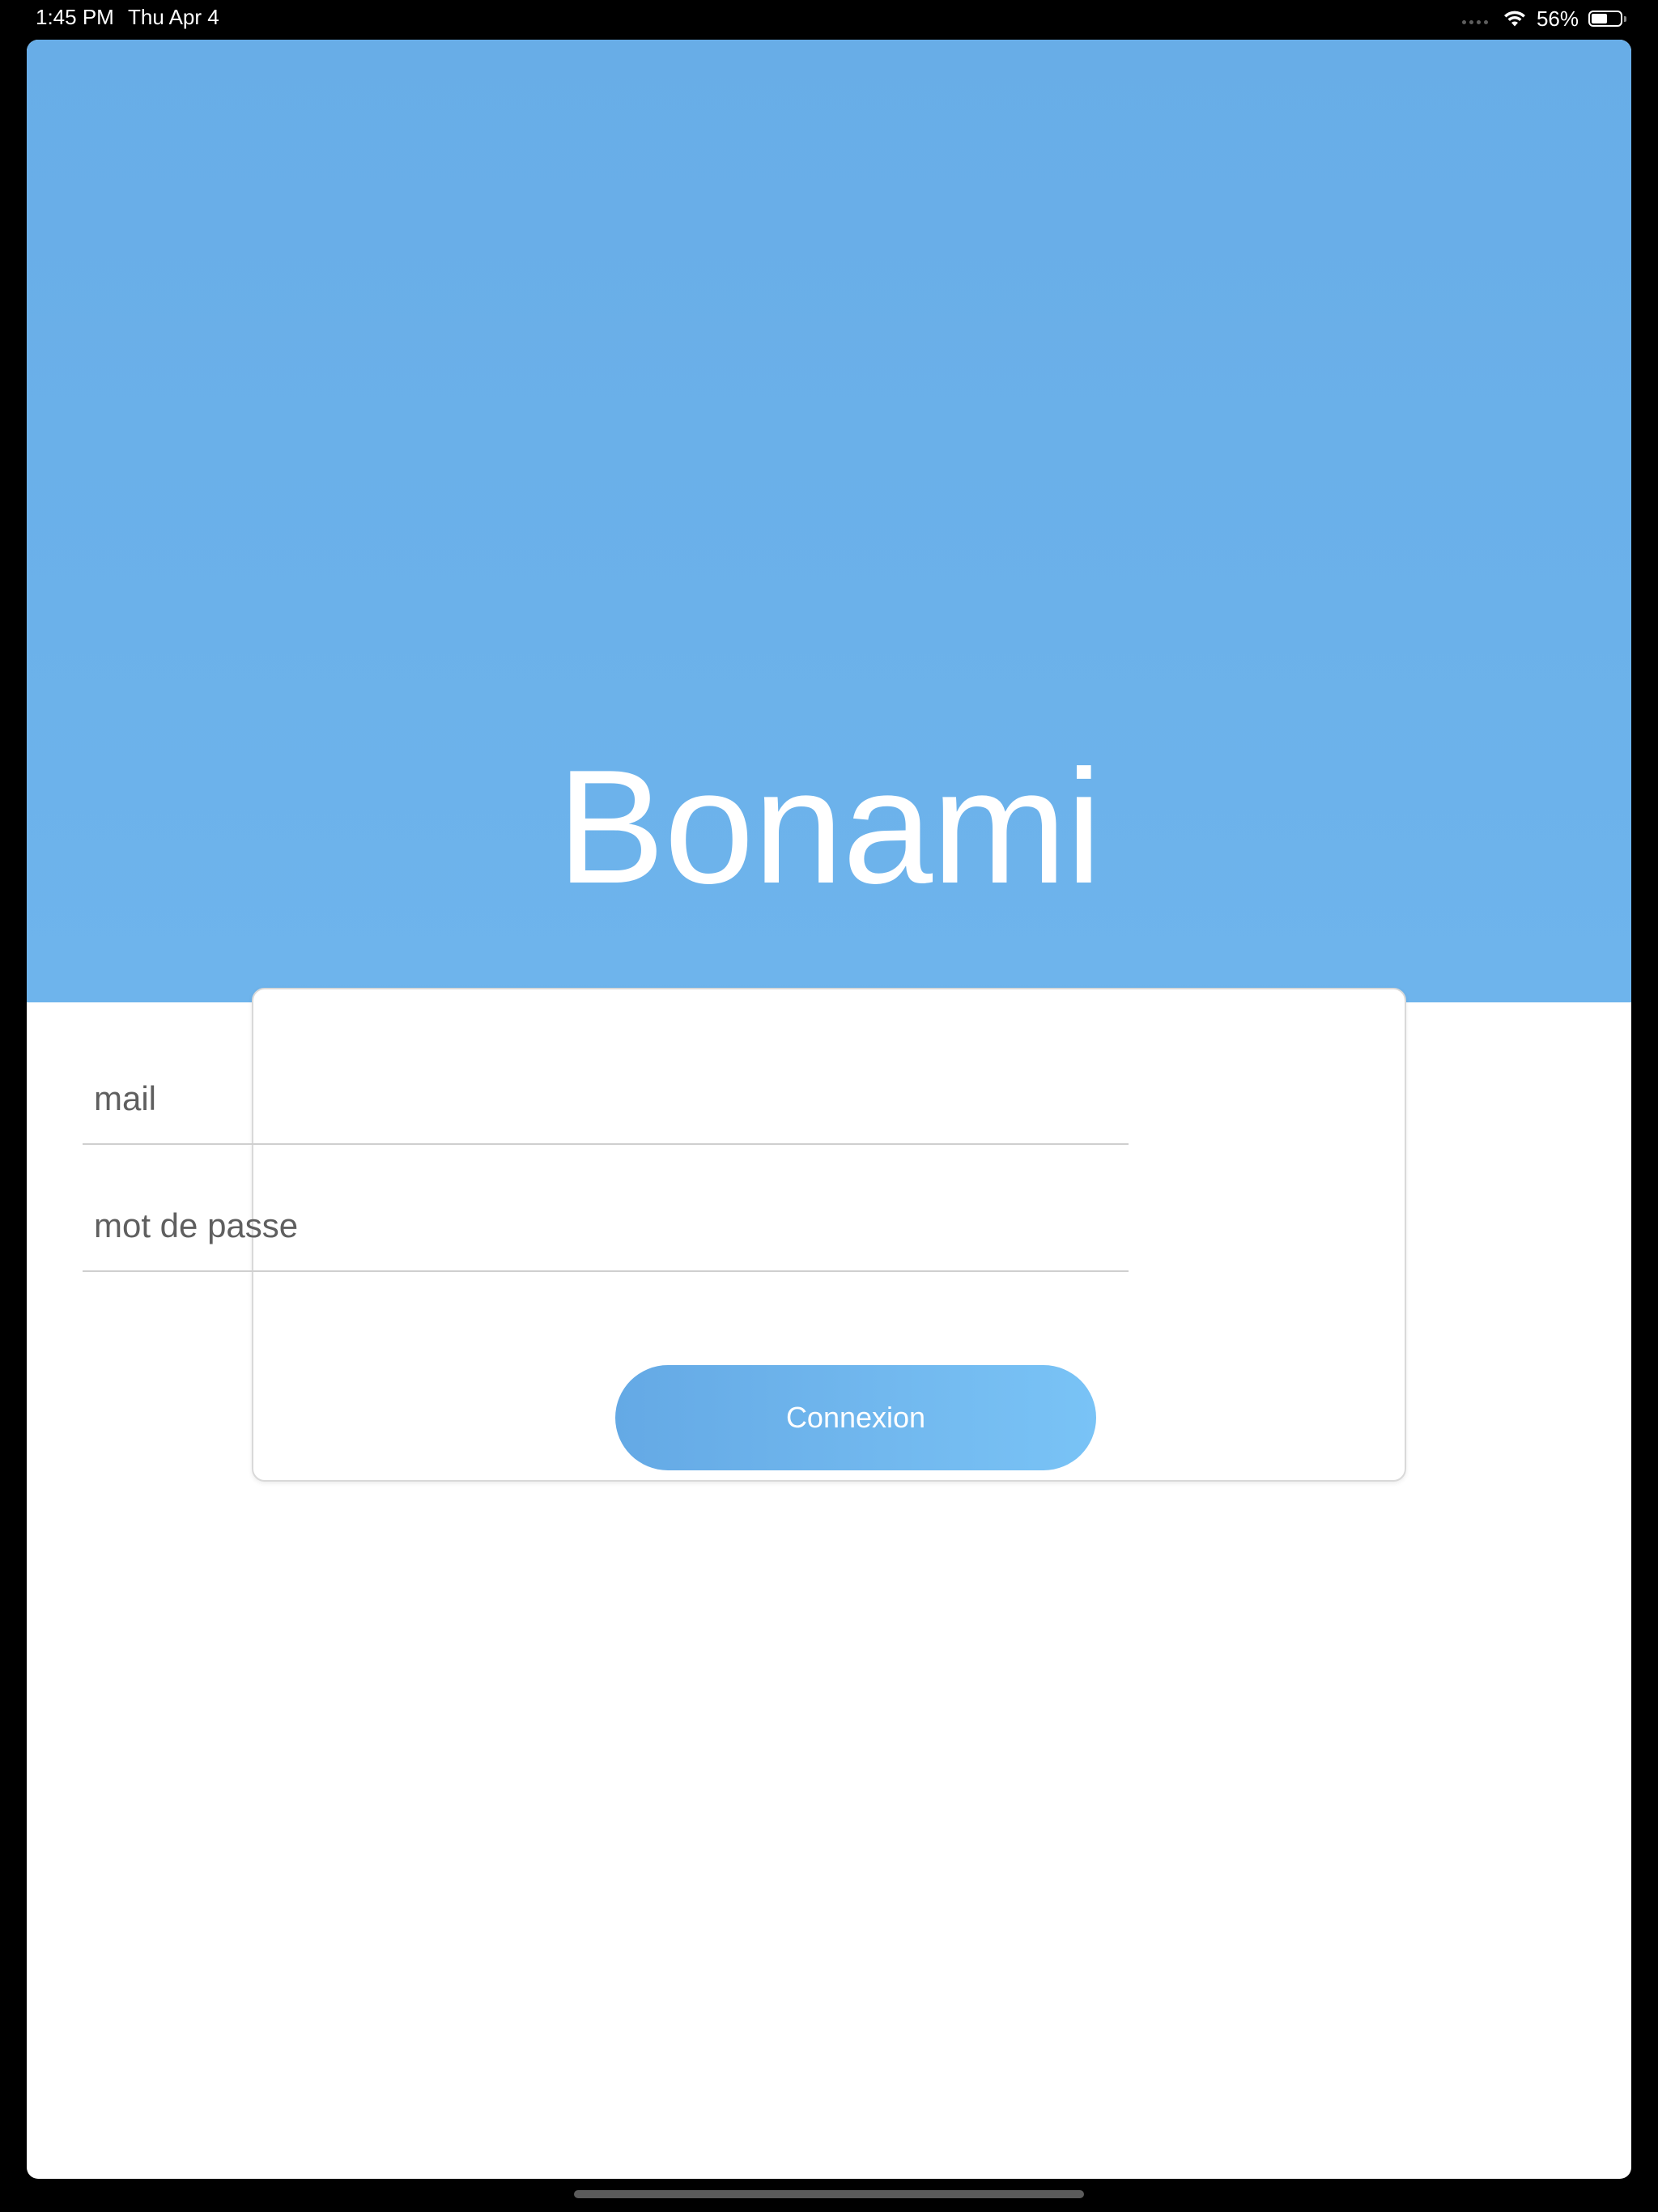 The image size is (1658, 2212). I want to click on battery-level-fill, so click(1600, 19).